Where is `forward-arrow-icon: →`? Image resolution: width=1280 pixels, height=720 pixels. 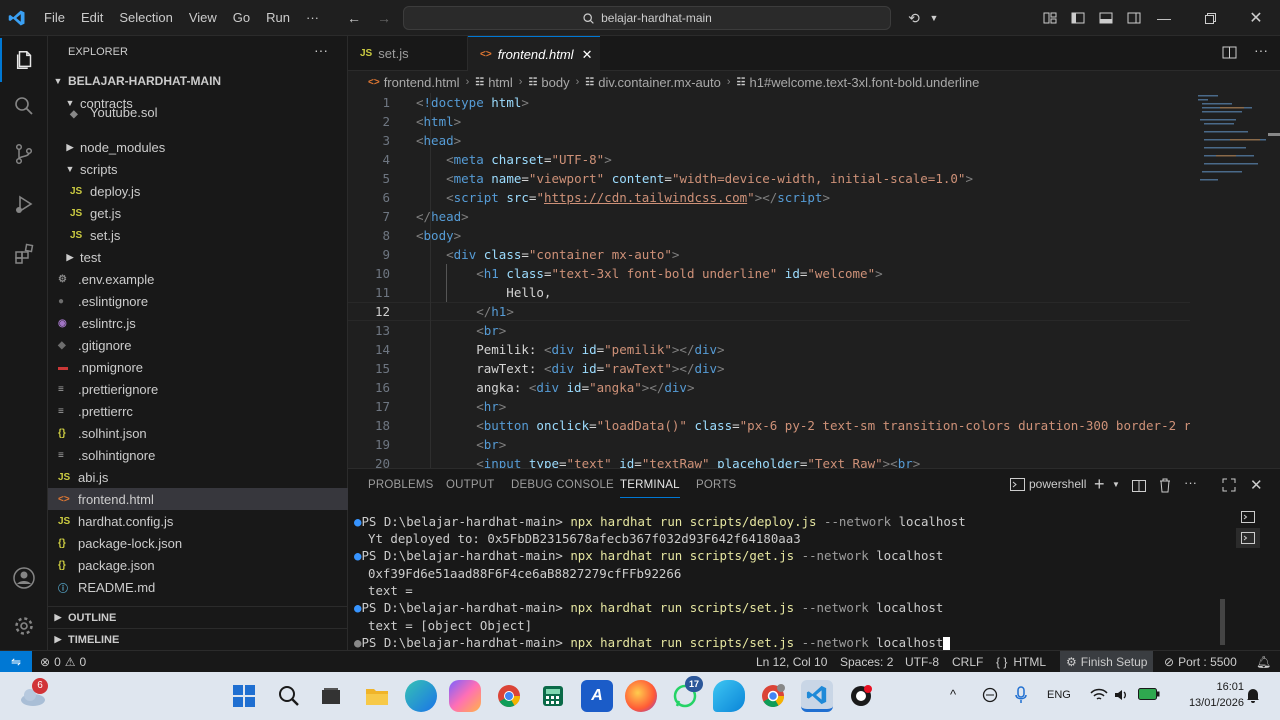
forward-arrow-icon: → is located at coordinates (384, 18).